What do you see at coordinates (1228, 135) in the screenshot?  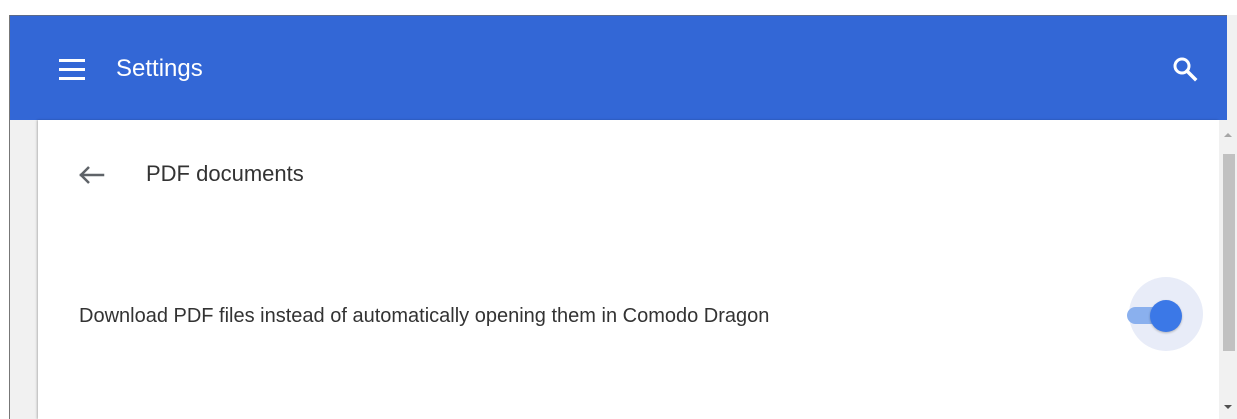 I see `scroll-up-arrow-icon` at bounding box center [1228, 135].